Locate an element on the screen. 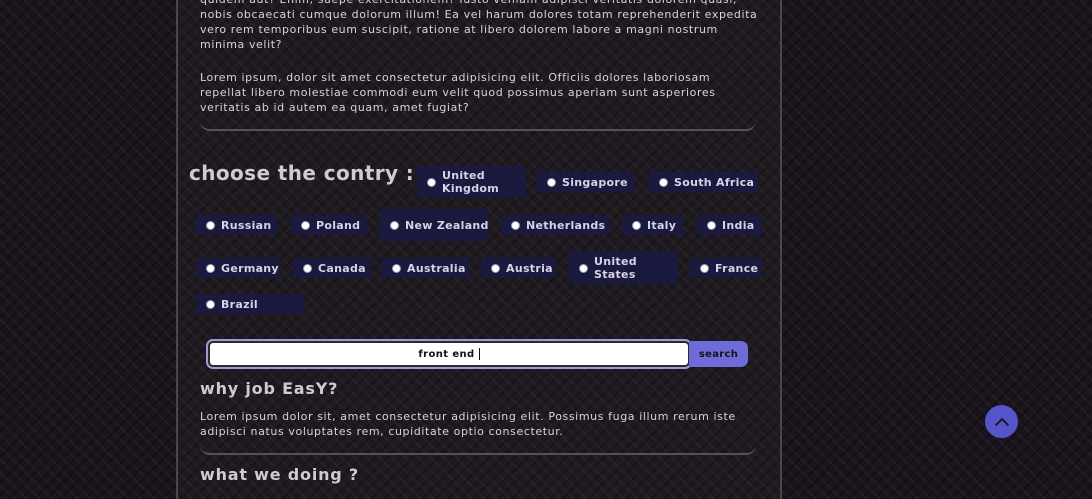 This screenshot has width=1092, height=499. country-option-poland: Poland is located at coordinates (329, 225).